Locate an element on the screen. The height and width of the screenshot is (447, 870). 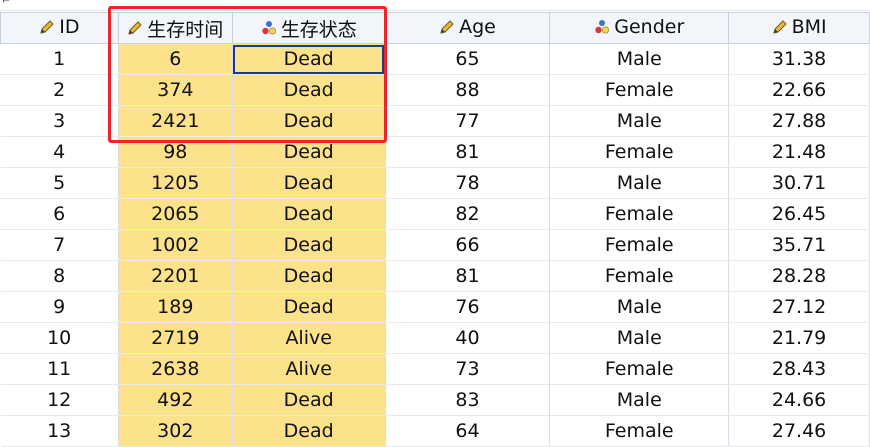
column-header-gender: Gender is located at coordinates (639, 28).